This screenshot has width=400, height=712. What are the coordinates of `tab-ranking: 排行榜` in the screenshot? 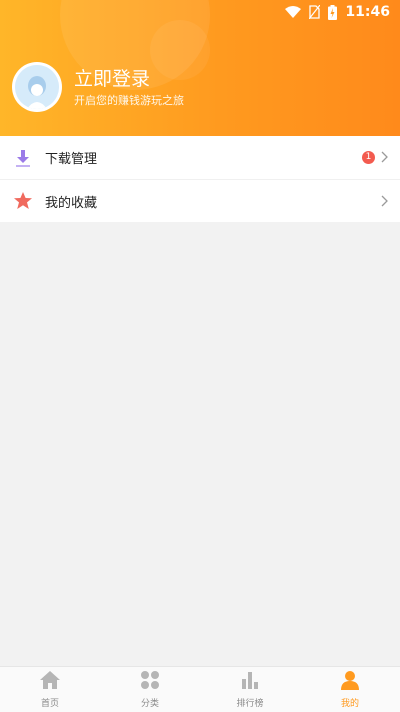 It's located at (250, 689).